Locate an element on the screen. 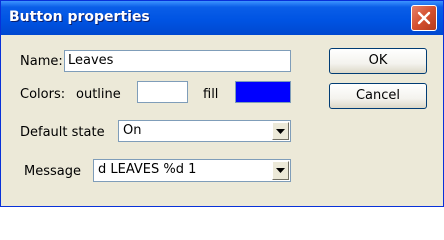  default-state-value: On is located at coordinates (132, 130).